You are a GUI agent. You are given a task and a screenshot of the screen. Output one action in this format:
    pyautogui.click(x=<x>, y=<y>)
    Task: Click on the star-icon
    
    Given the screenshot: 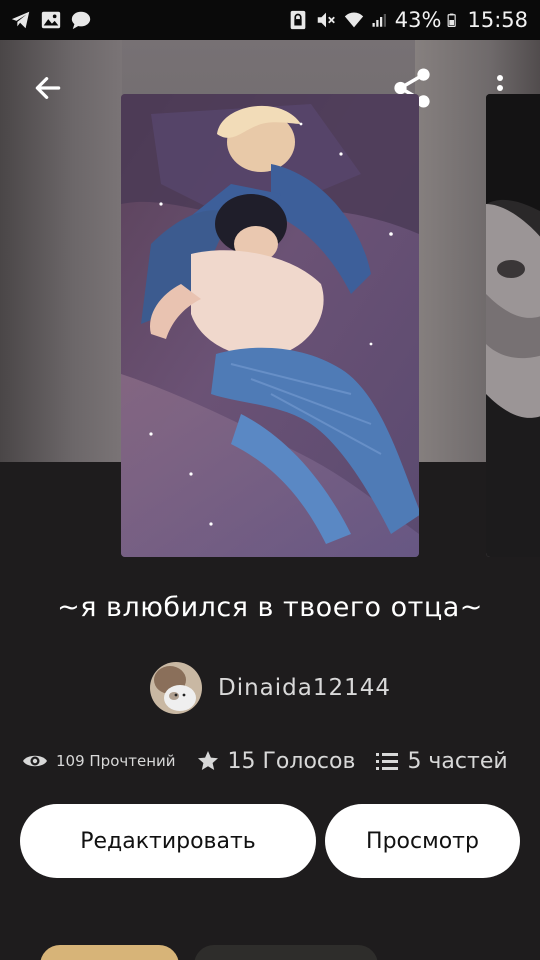 What is the action you would take?
    pyautogui.click(x=207, y=760)
    